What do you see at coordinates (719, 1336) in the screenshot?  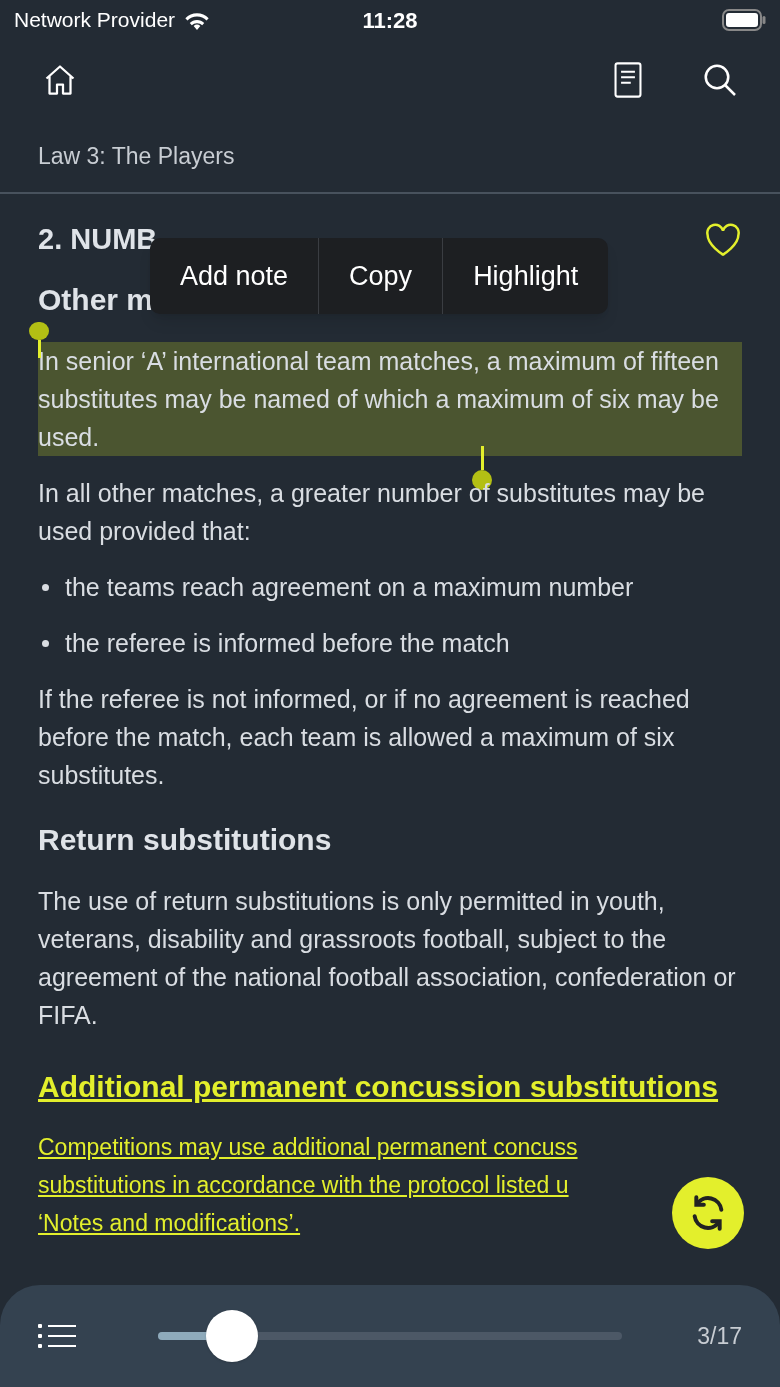 I see `page-counter: 3/17` at bounding box center [719, 1336].